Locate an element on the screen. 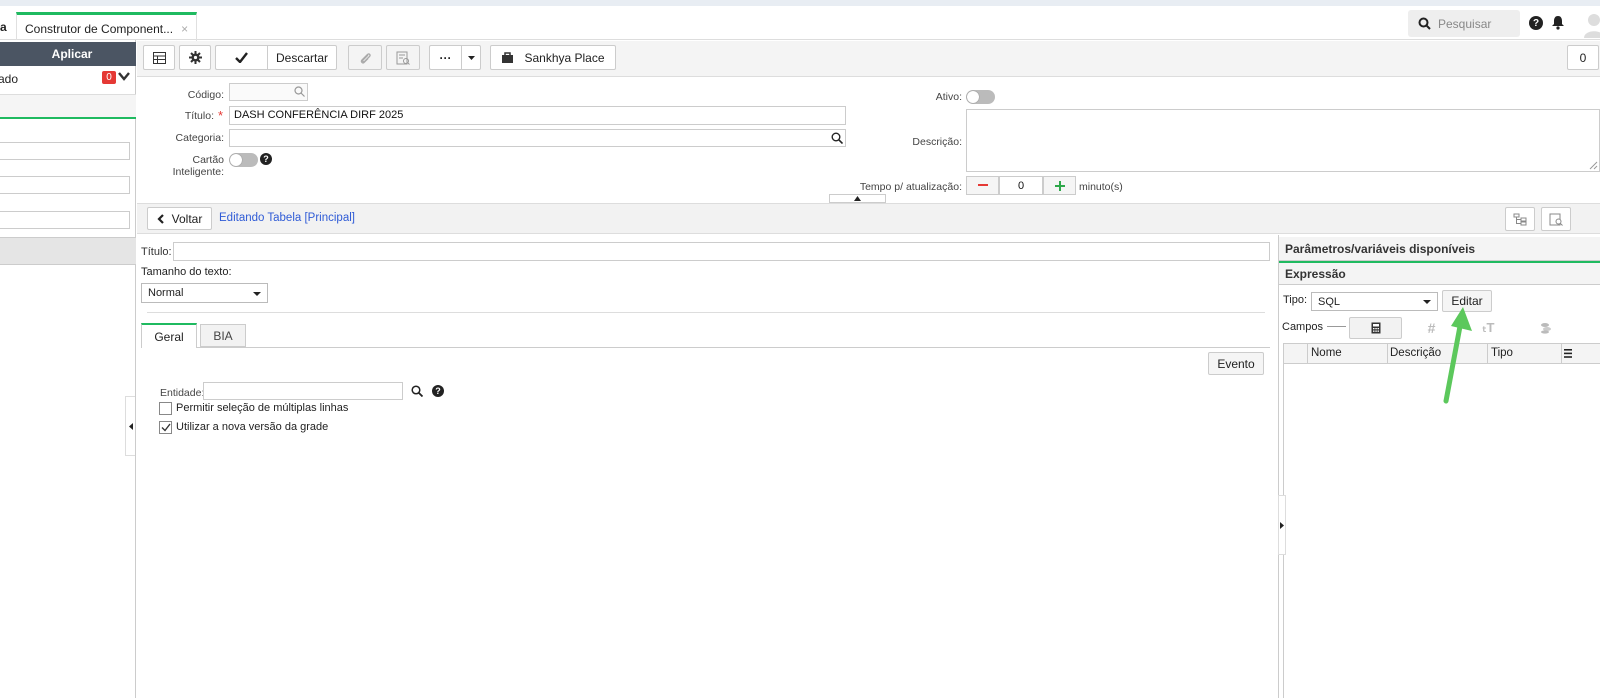 The width and height of the screenshot is (1600, 698). checkmark-icon is located at coordinates (166, 427).